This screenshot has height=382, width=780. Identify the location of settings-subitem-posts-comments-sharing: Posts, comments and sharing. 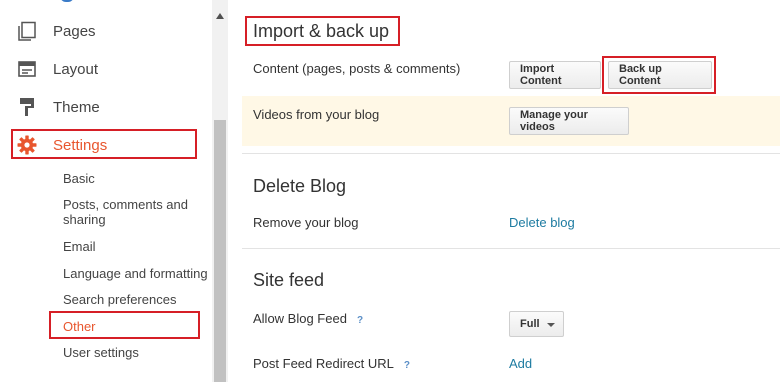
(133, 212).